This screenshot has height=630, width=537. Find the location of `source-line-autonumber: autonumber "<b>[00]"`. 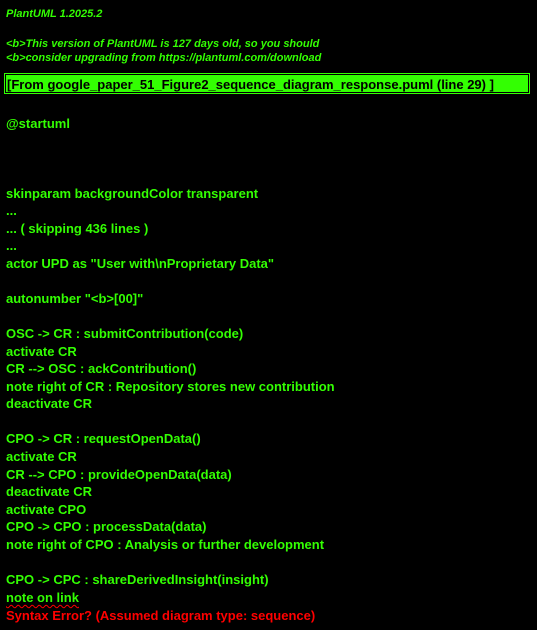

source-line-autonumber: autonumber "<b>[00]" is located at coordinates (75, 298).